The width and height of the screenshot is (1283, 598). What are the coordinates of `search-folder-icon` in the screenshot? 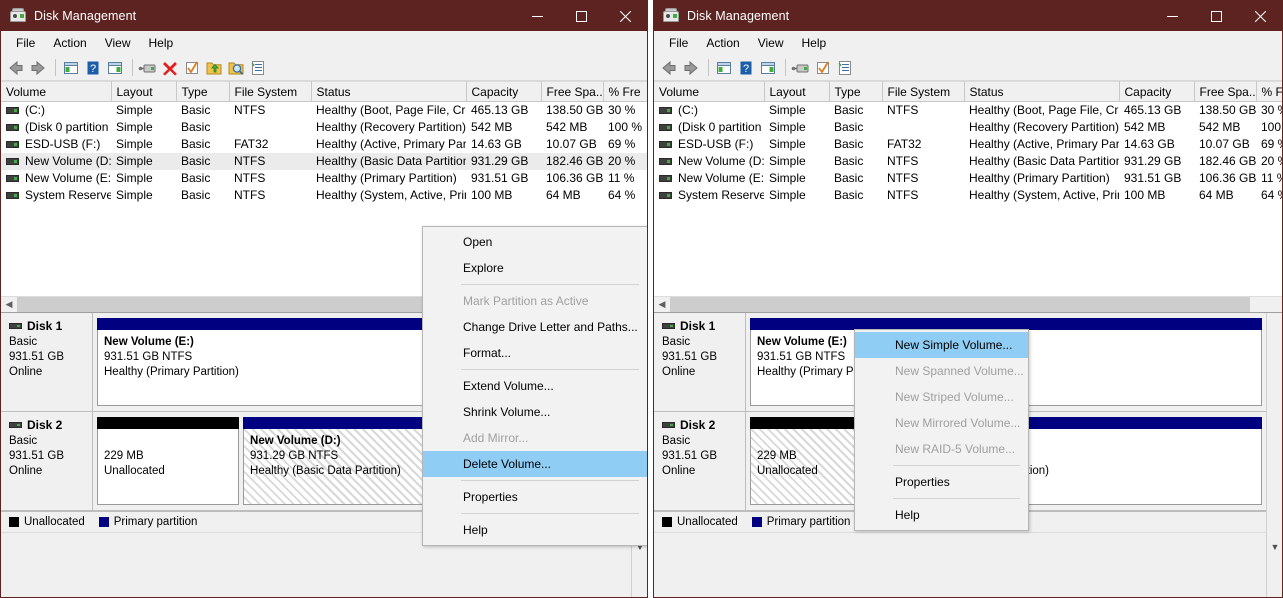 It's located at (236, 68).